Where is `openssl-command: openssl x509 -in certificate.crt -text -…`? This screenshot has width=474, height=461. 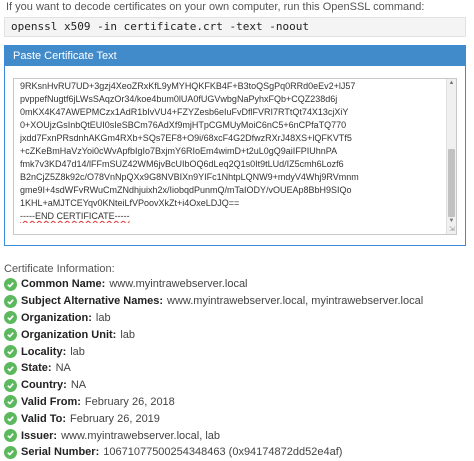
openssl-command: openssl x509 -in certificate.crt -text -… is located at coordinates (235, 27).